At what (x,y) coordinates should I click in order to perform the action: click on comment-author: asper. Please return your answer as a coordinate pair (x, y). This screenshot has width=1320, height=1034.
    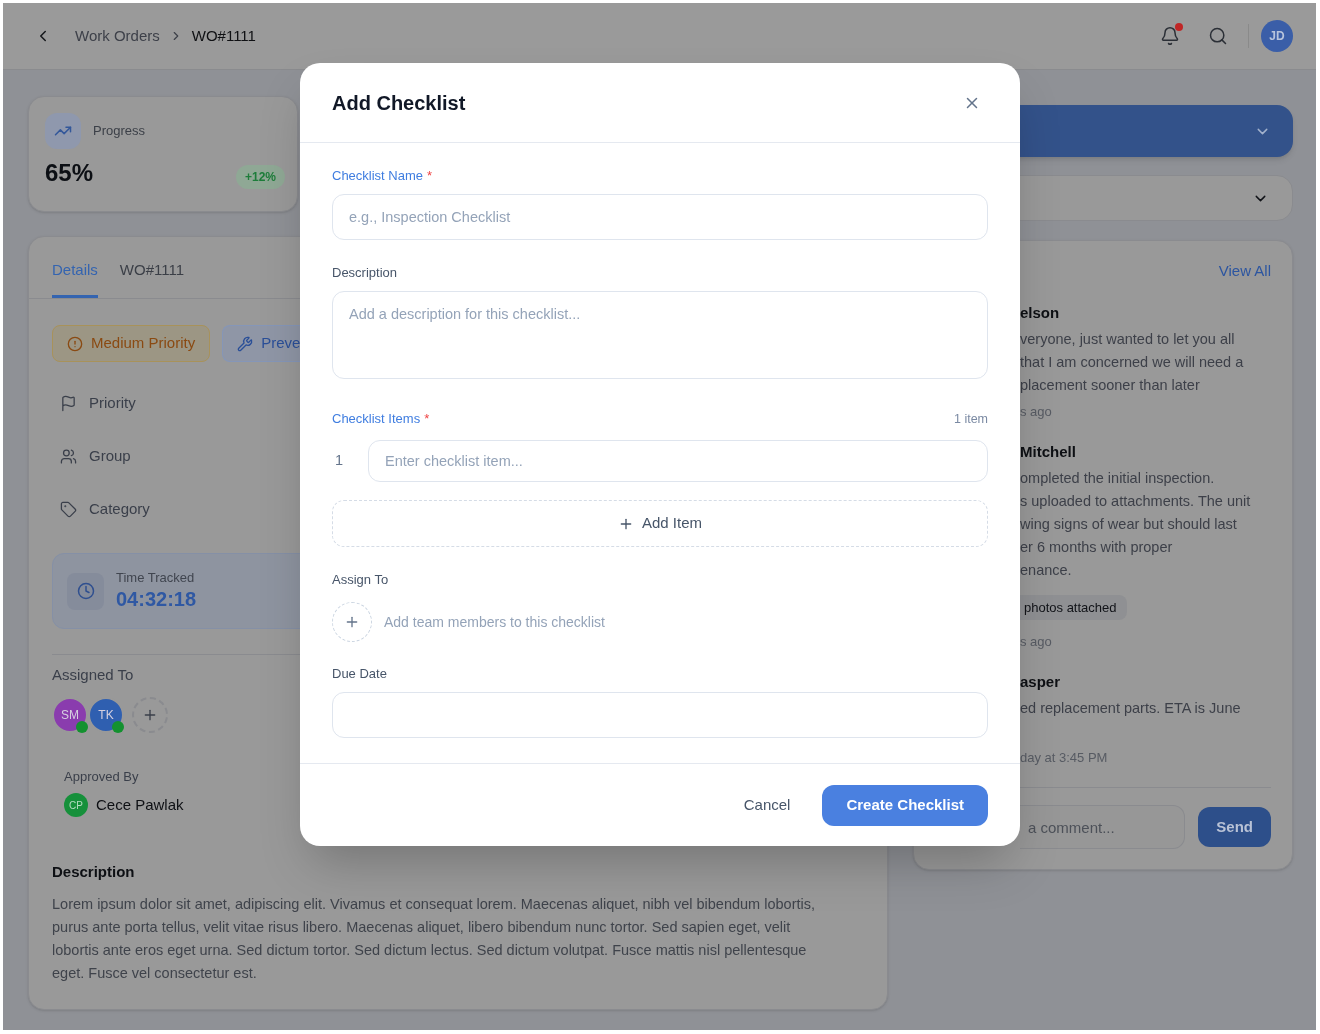
    Looking at the image, I should click on (1040, 682).